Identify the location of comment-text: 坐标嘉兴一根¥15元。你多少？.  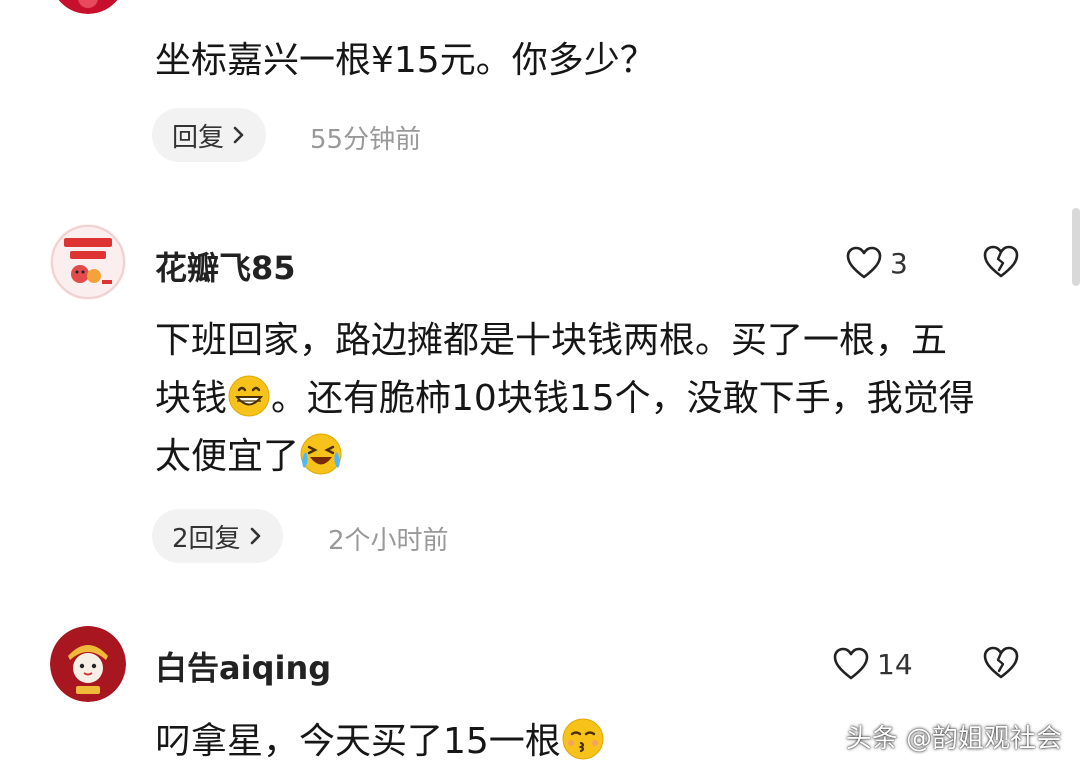
(595, 61).